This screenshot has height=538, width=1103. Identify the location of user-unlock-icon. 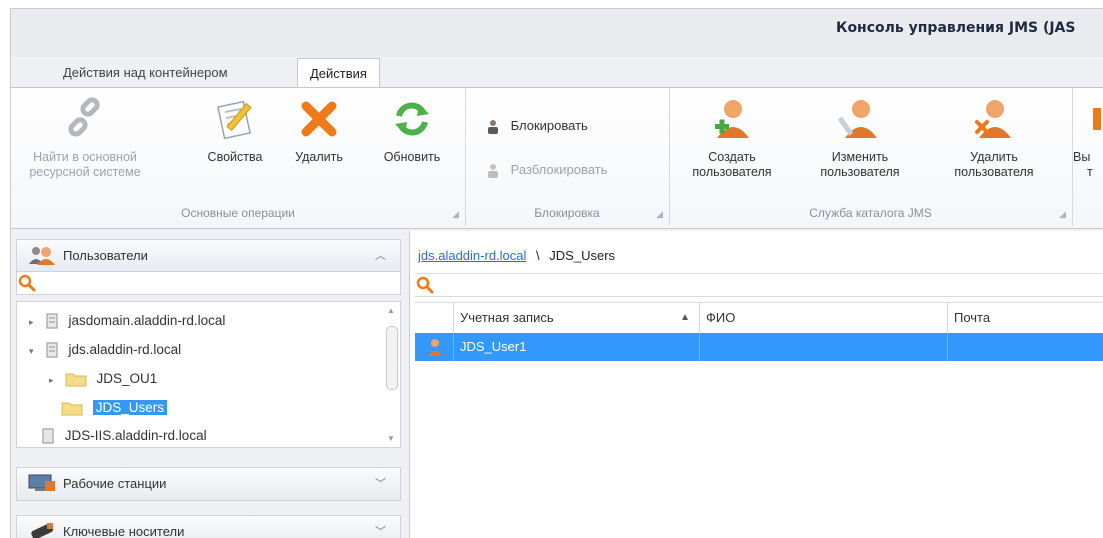
(493, 170).